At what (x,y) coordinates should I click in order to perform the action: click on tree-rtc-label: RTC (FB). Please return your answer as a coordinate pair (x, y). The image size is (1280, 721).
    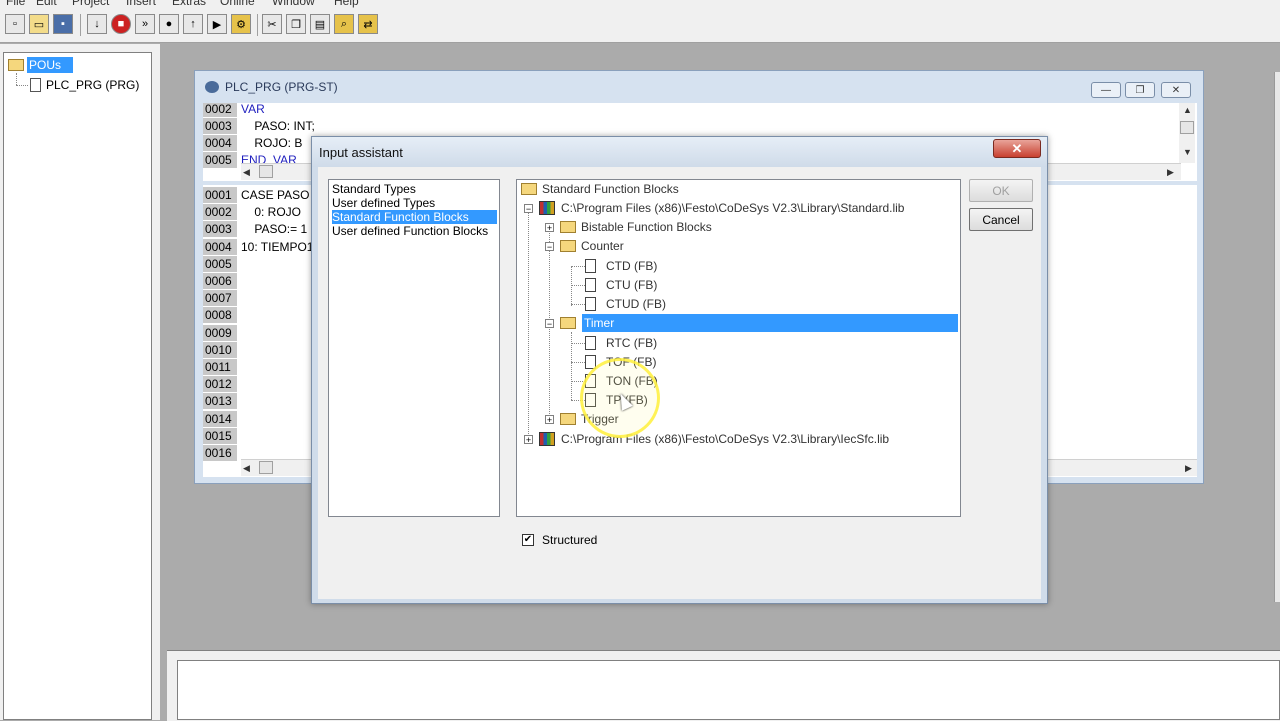
    Looking at the image, I should click on (632, 343).